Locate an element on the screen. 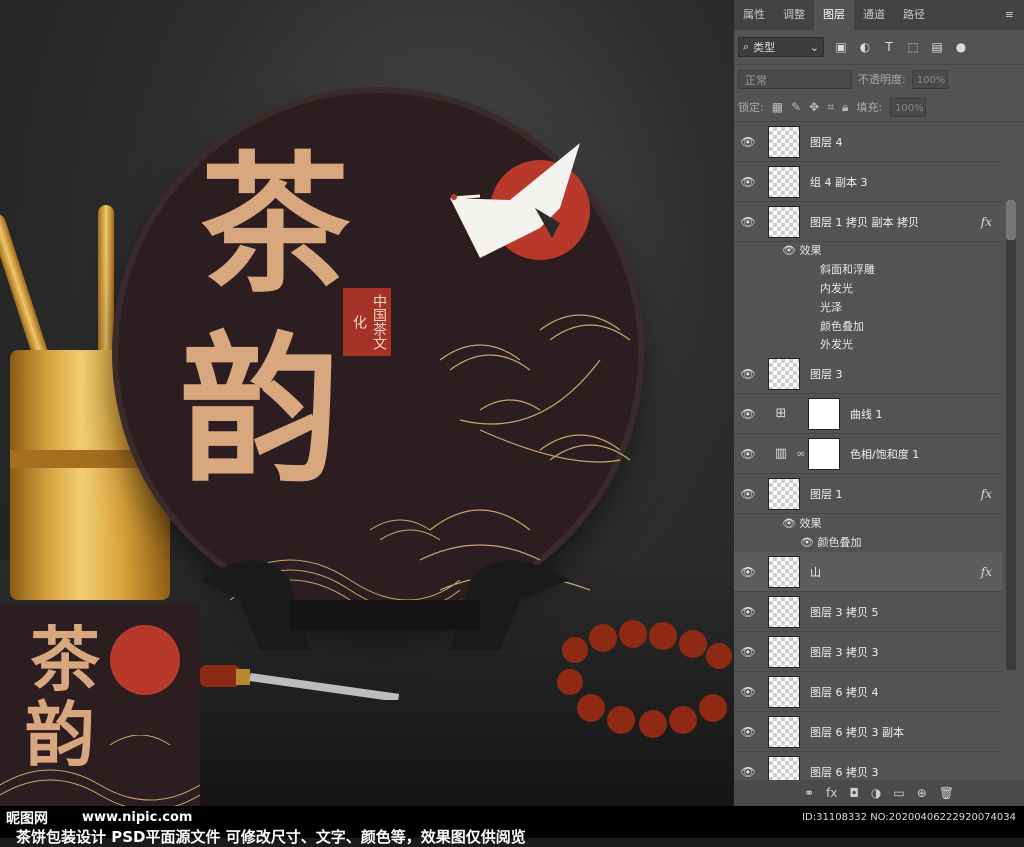 This screenshot has width=1024, height=847. opacity-label: 不透明度: is located at coordinates (882, 79).